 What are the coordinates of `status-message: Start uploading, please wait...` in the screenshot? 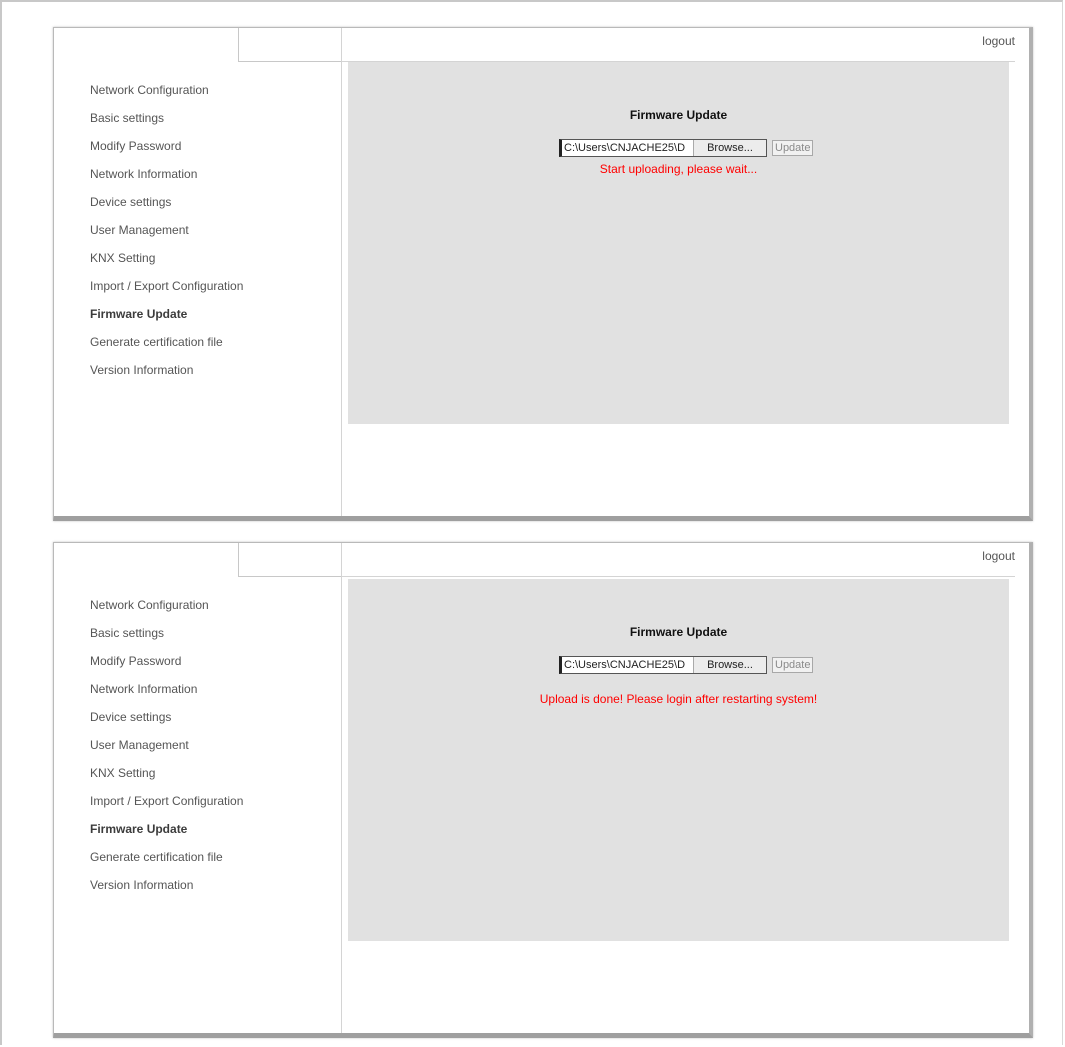 It's located at (678, 169).